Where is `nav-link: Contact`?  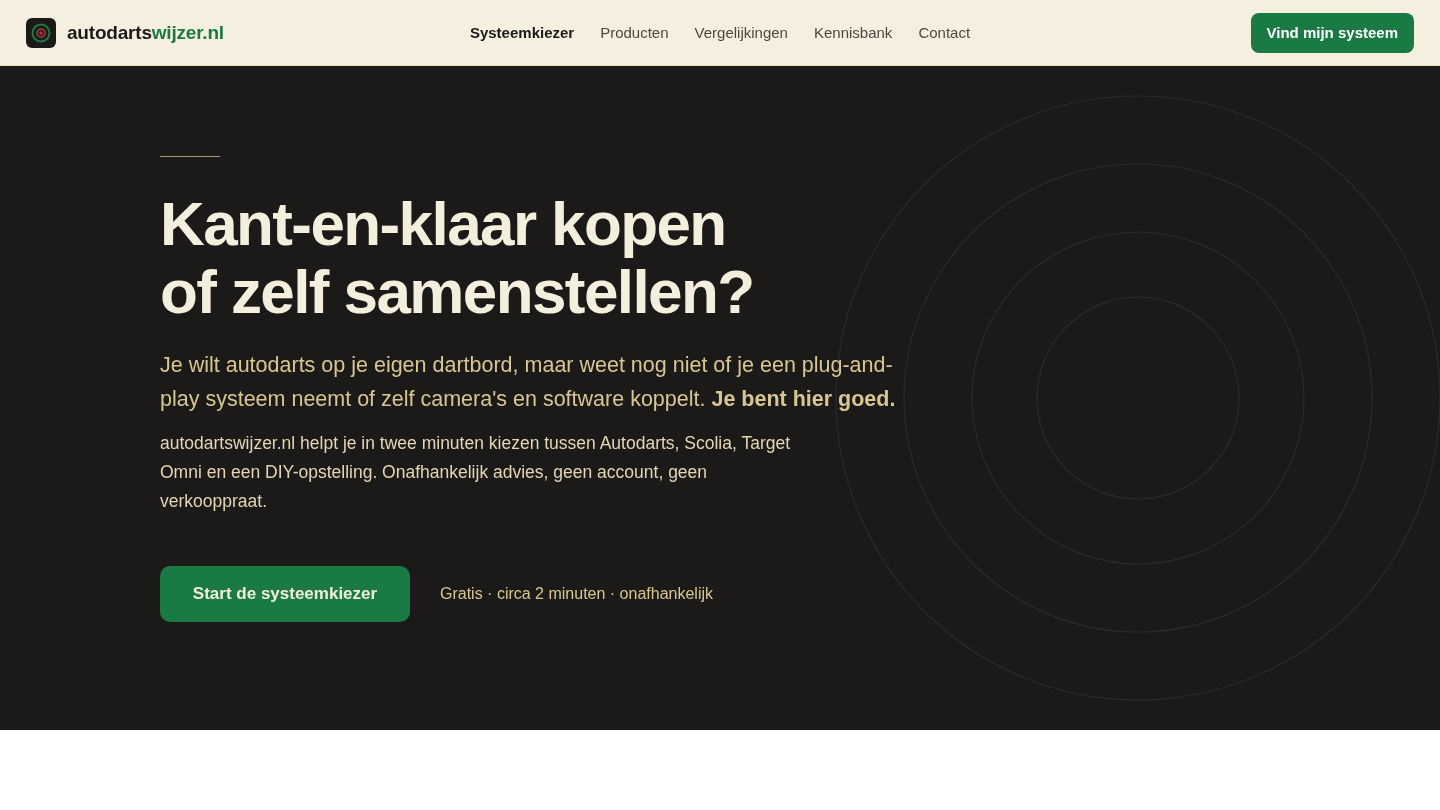
nav-link: Contact is located at coordinates (944, 32).